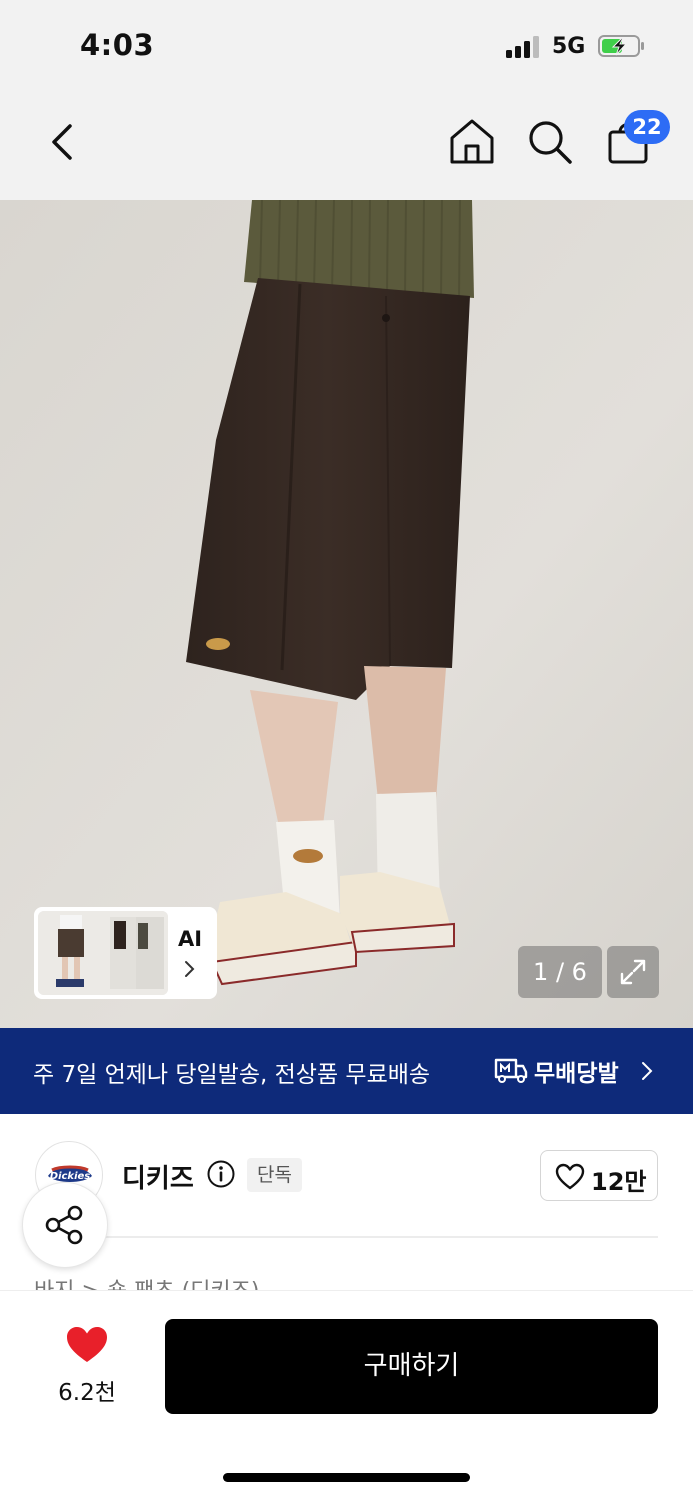 This screenshot has width=693, height=1500. I want to click on battery-charging-icon, so click(621, 46).